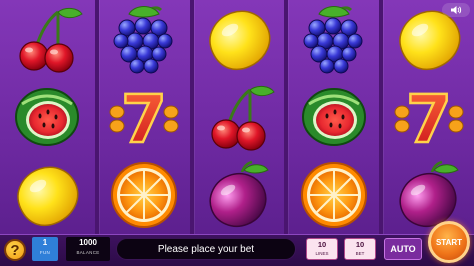 This screenshot has height=266, width=474. Describe the element at coordinates (45, 249) in the screenshot. I see `fun-box: 1 FUN` at that location.